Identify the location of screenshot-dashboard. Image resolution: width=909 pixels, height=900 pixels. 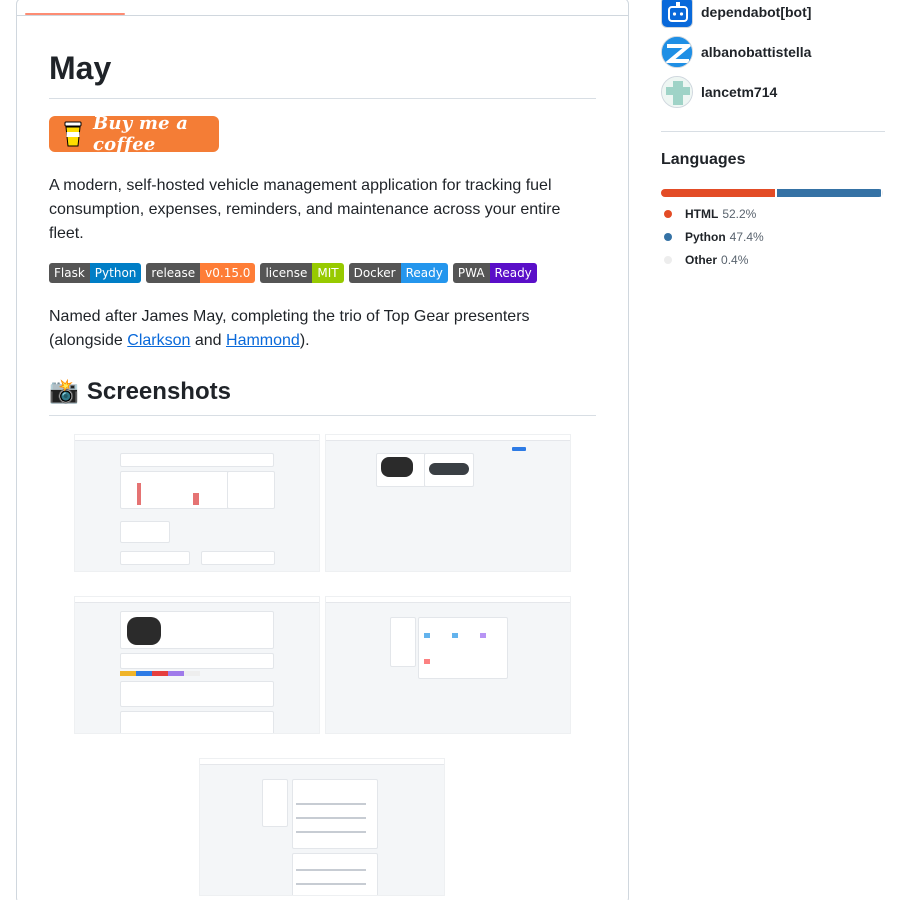
(197, 503).